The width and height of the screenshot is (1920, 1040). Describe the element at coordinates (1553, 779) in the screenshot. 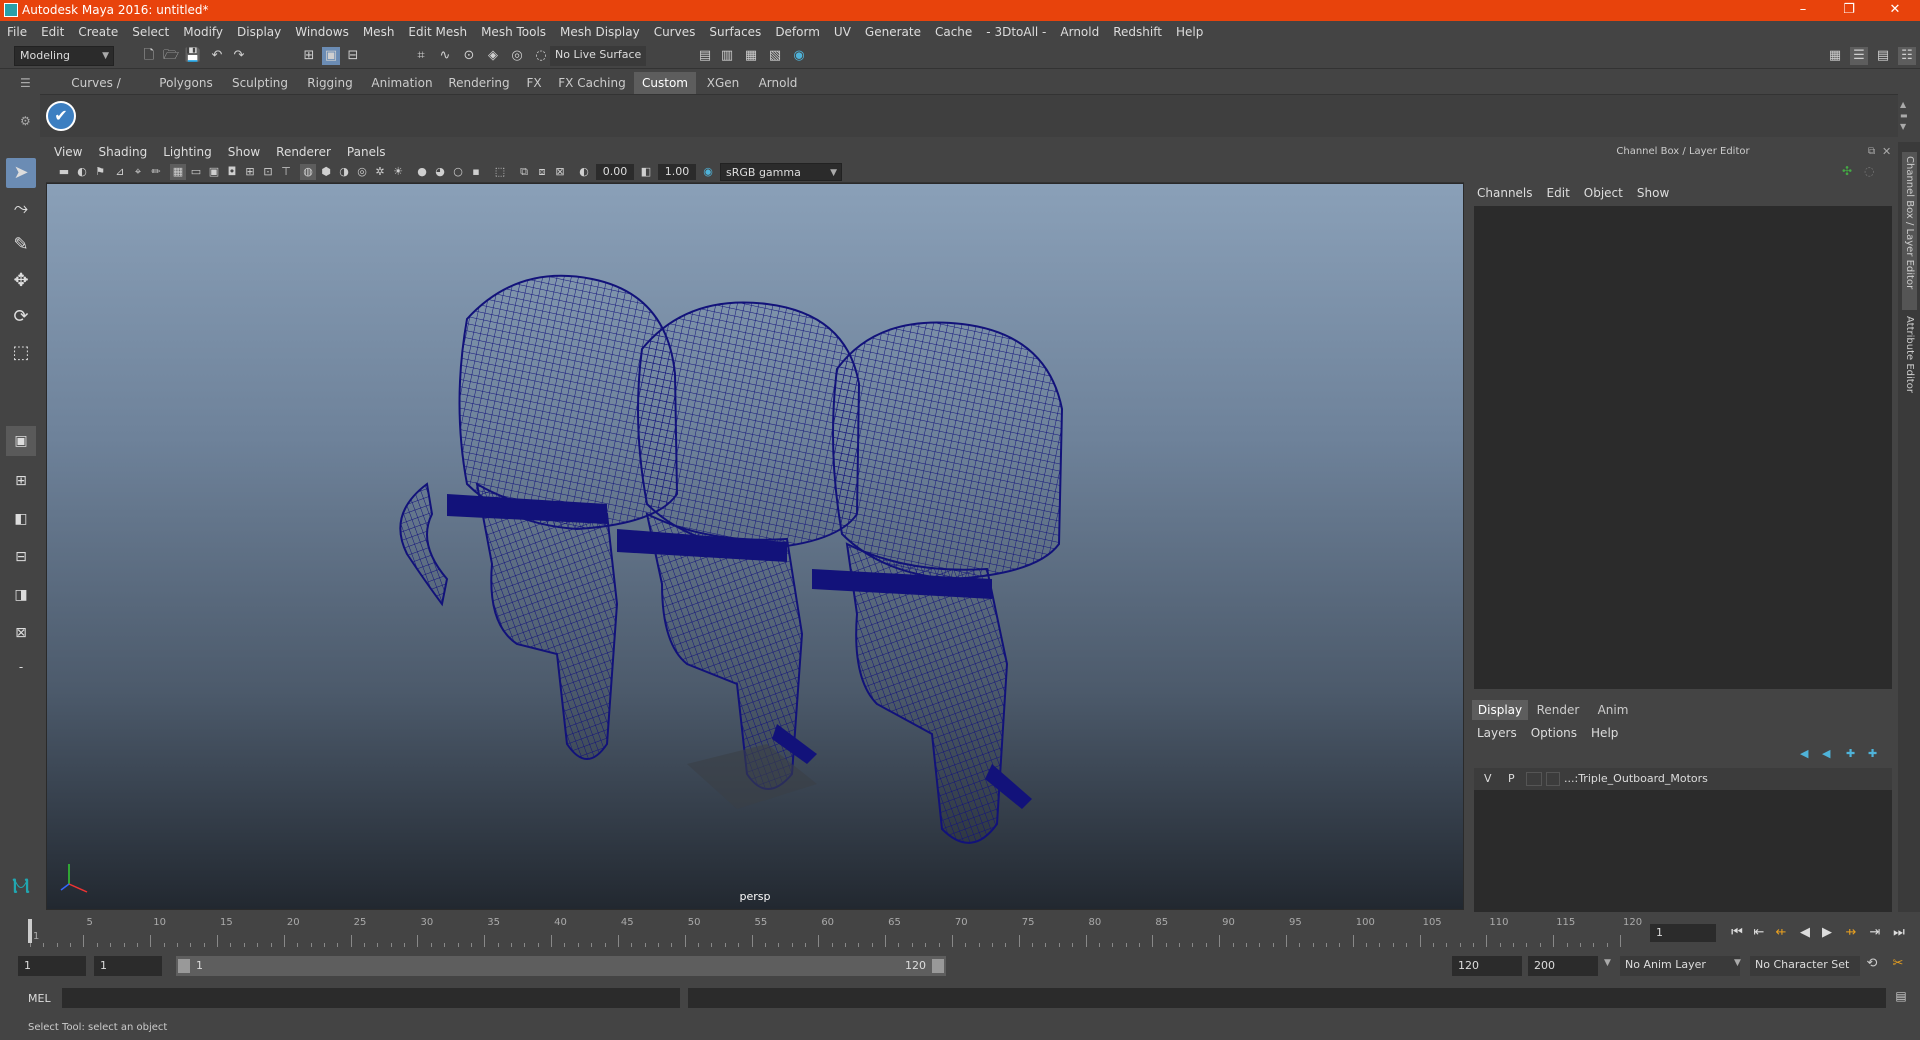

I see `layer-color-swatch` at that location.